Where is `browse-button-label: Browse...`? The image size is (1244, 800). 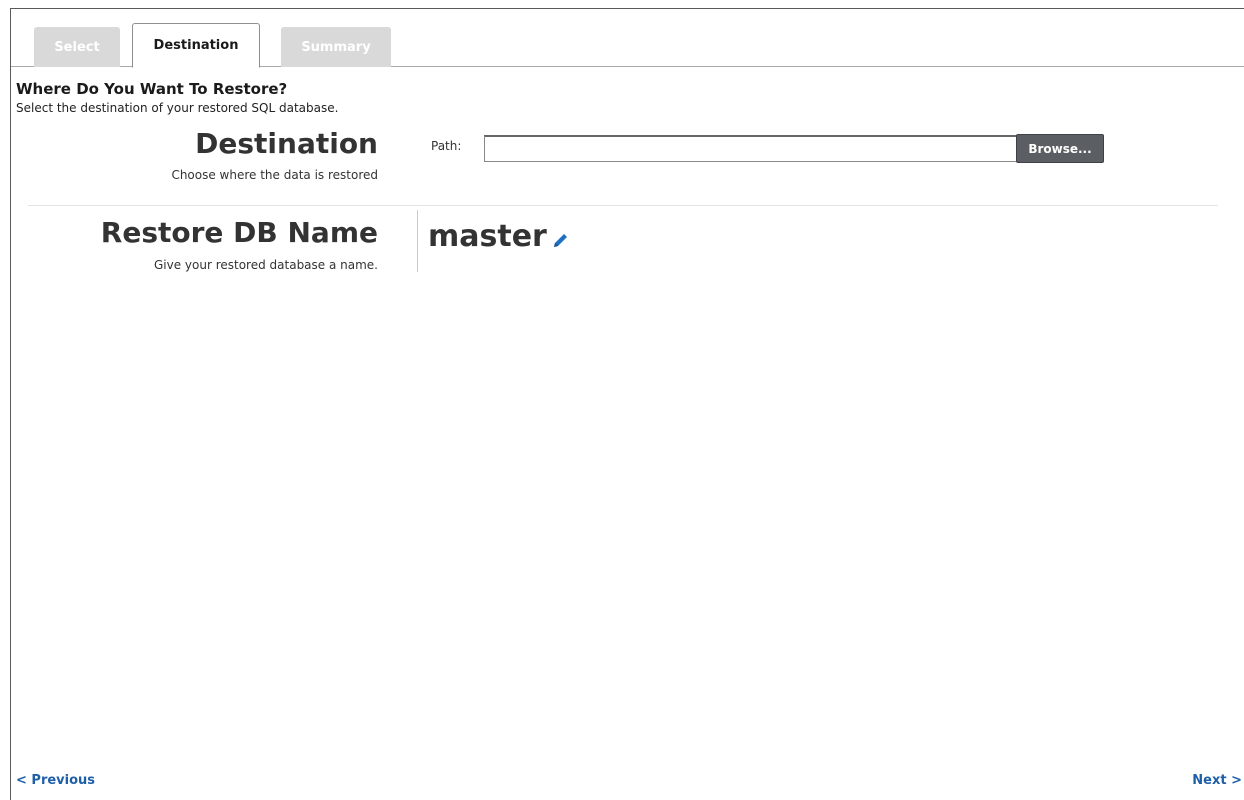 browse-button-label: Browse... is located at coordinates (1060, 148).